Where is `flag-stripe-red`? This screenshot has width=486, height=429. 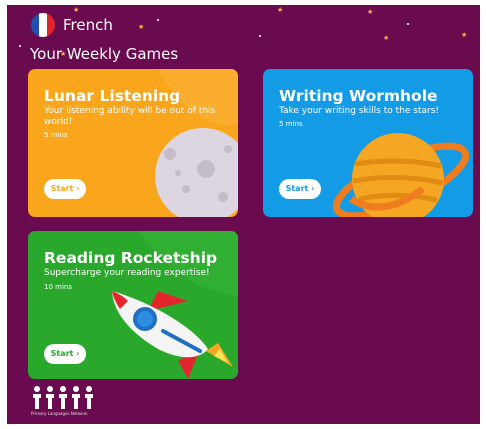
flag-stripe-red is located at coordinates (51, 25).